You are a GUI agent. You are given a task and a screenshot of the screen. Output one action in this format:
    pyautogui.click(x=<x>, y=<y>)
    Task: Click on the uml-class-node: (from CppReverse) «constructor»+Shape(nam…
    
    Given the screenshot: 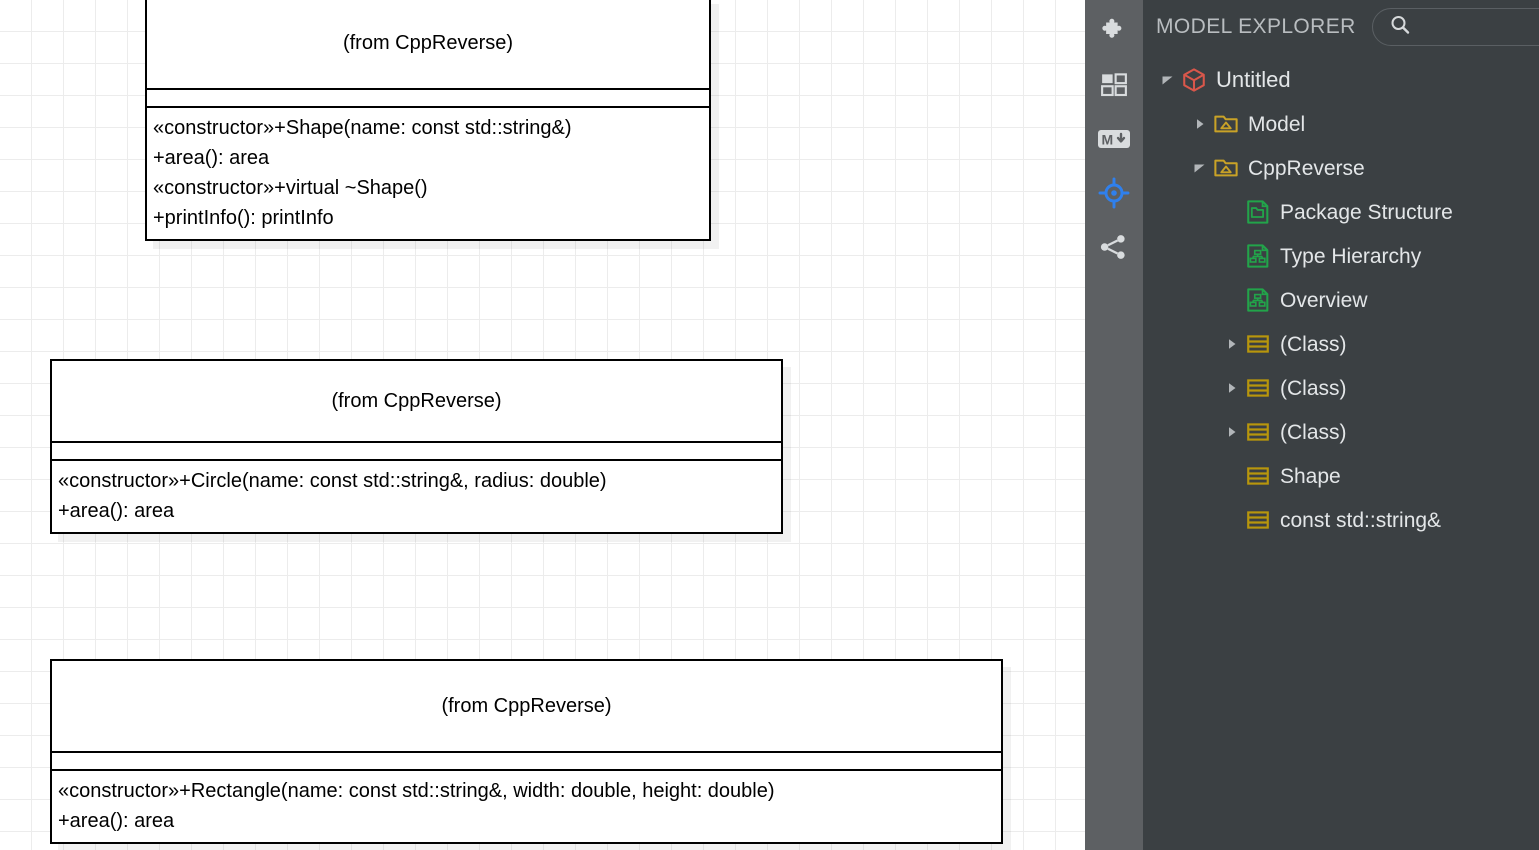 What is the action you would take?
    pyautogui.click(x=428, y=120)
    